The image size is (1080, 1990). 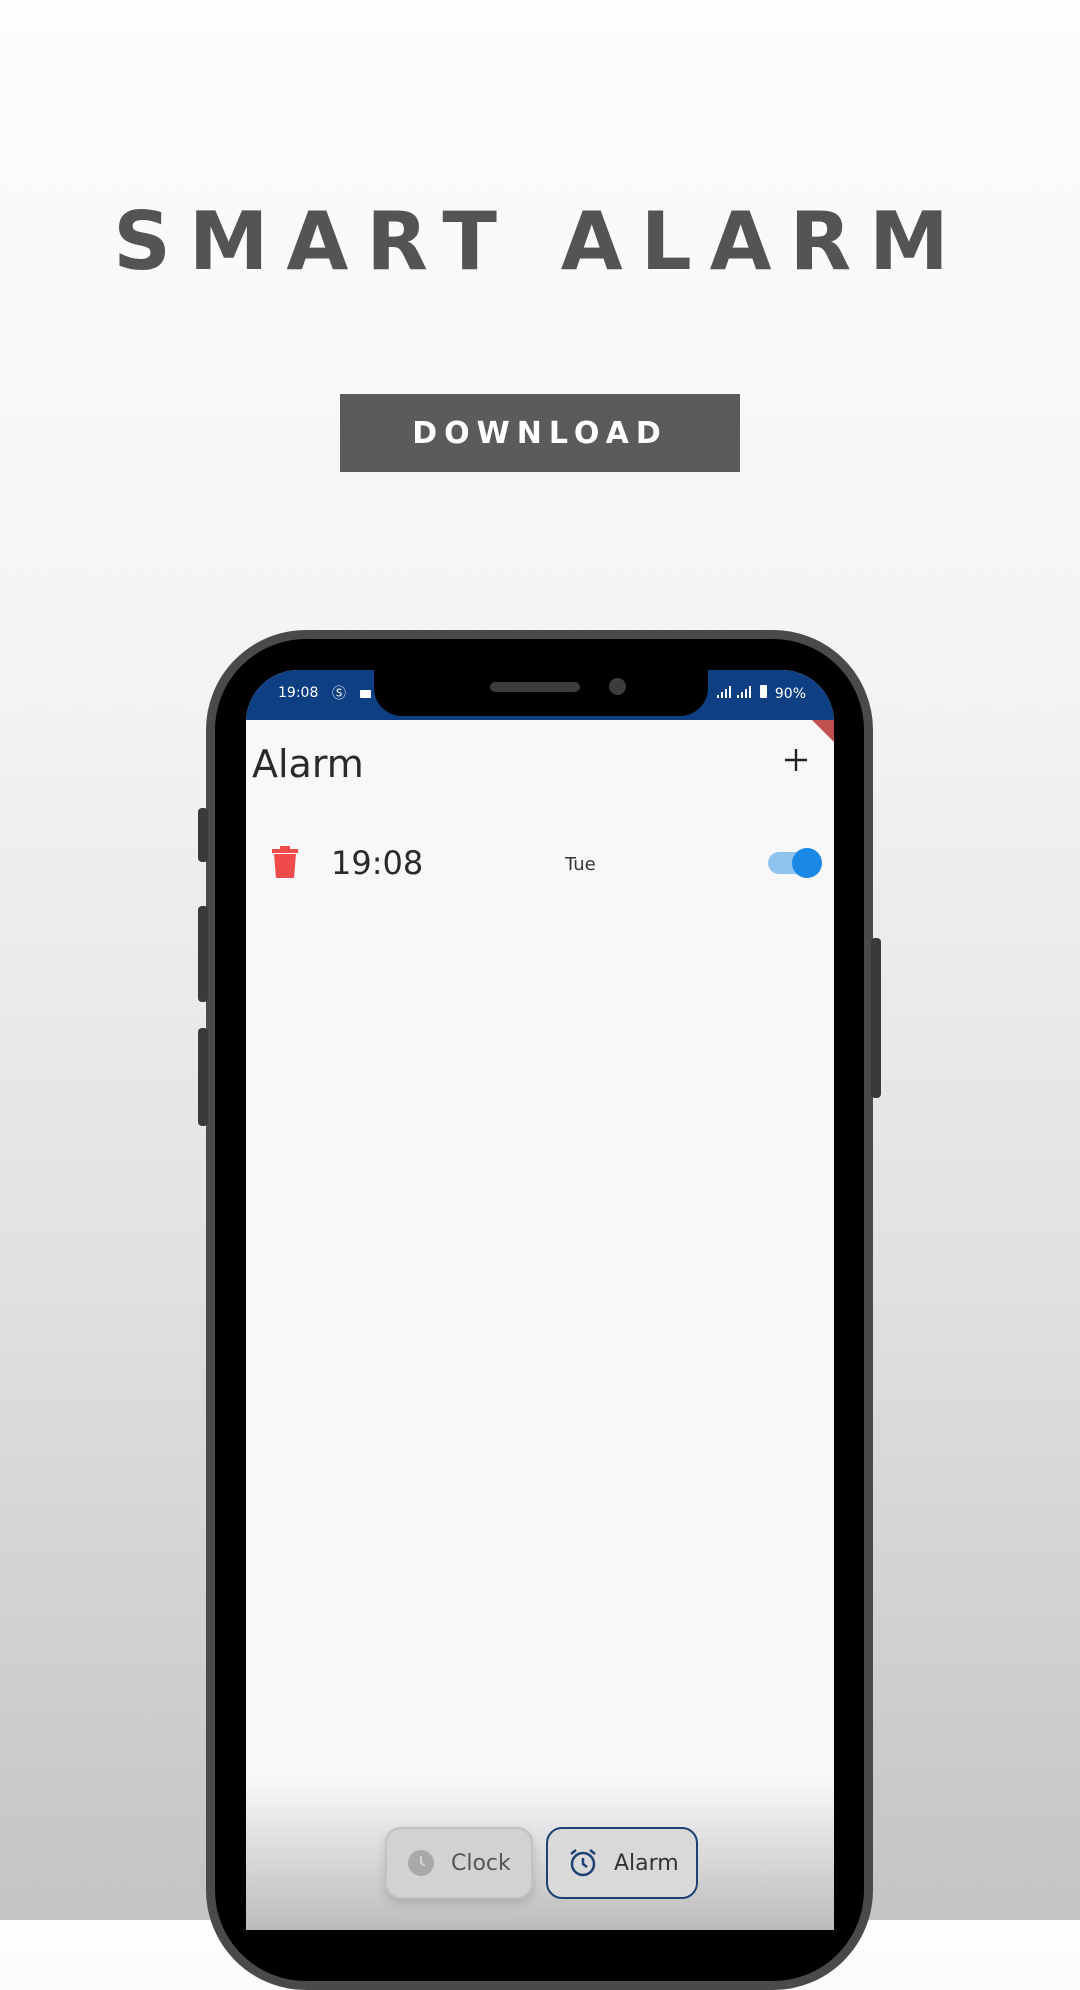 I want to click on status-time: 19:08, so click(x=298, y=693).